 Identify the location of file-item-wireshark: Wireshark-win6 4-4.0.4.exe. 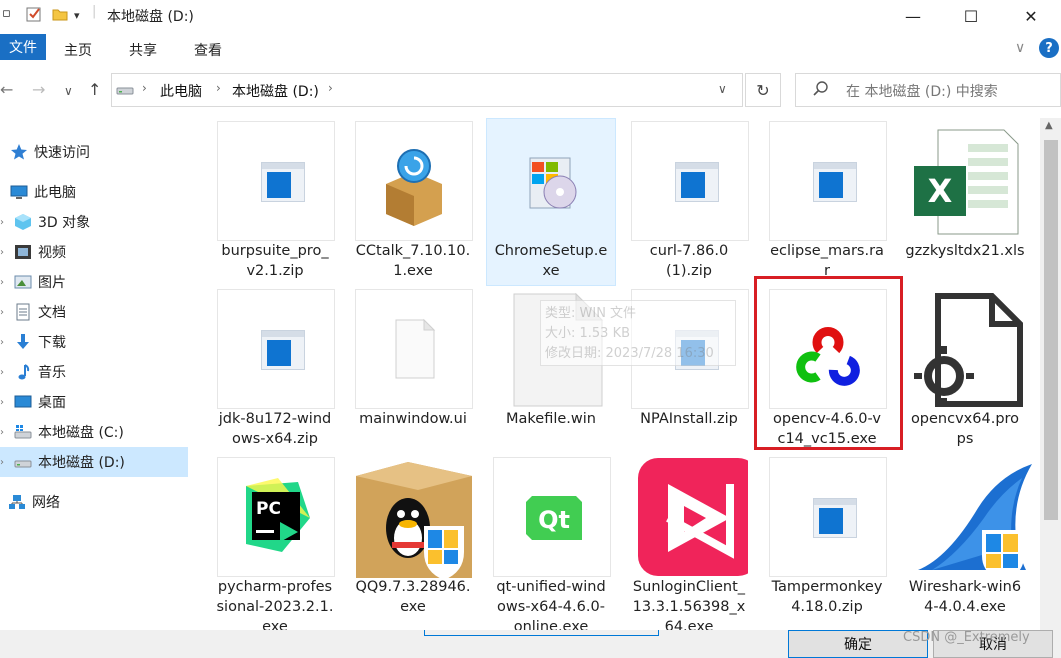
(966, 538).